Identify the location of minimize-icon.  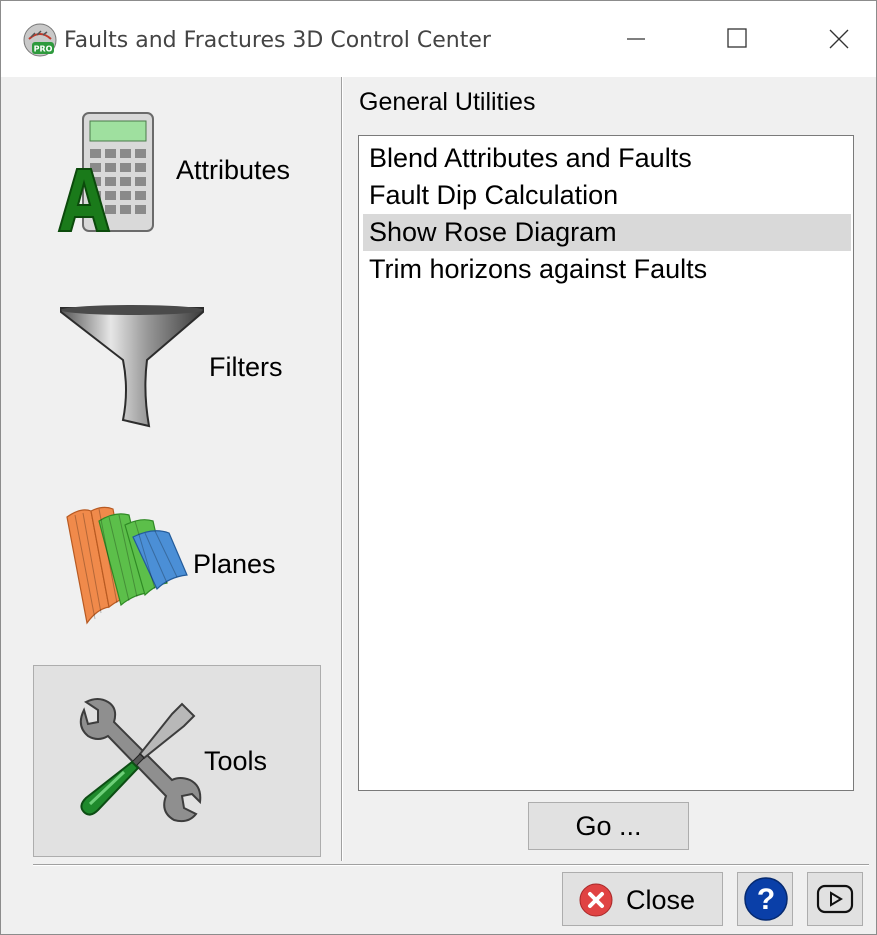
(637, 39).